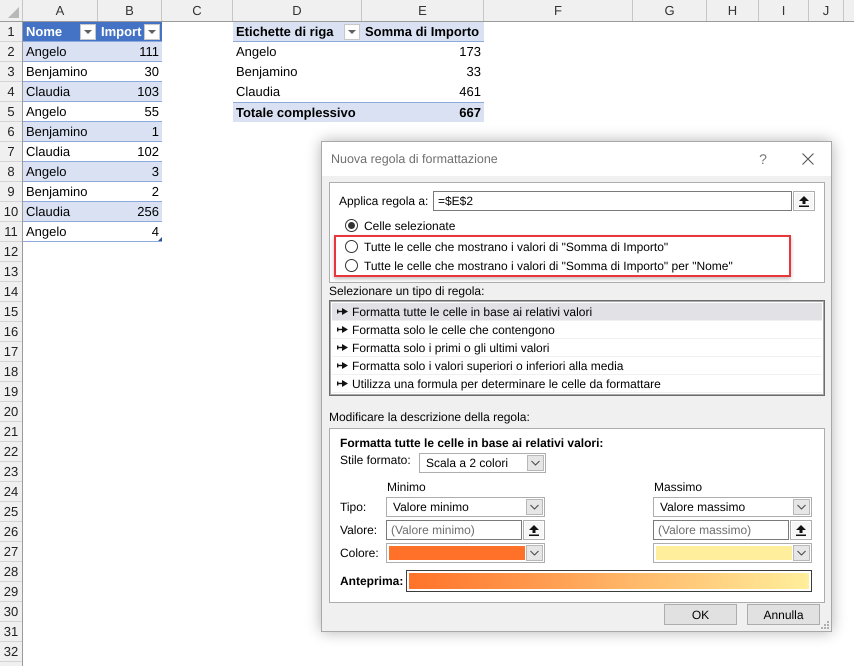 The image size is (854, 666). Describe the element at coordinates (11, 112) in the screenshot. I see `row-header: 5` at that location.